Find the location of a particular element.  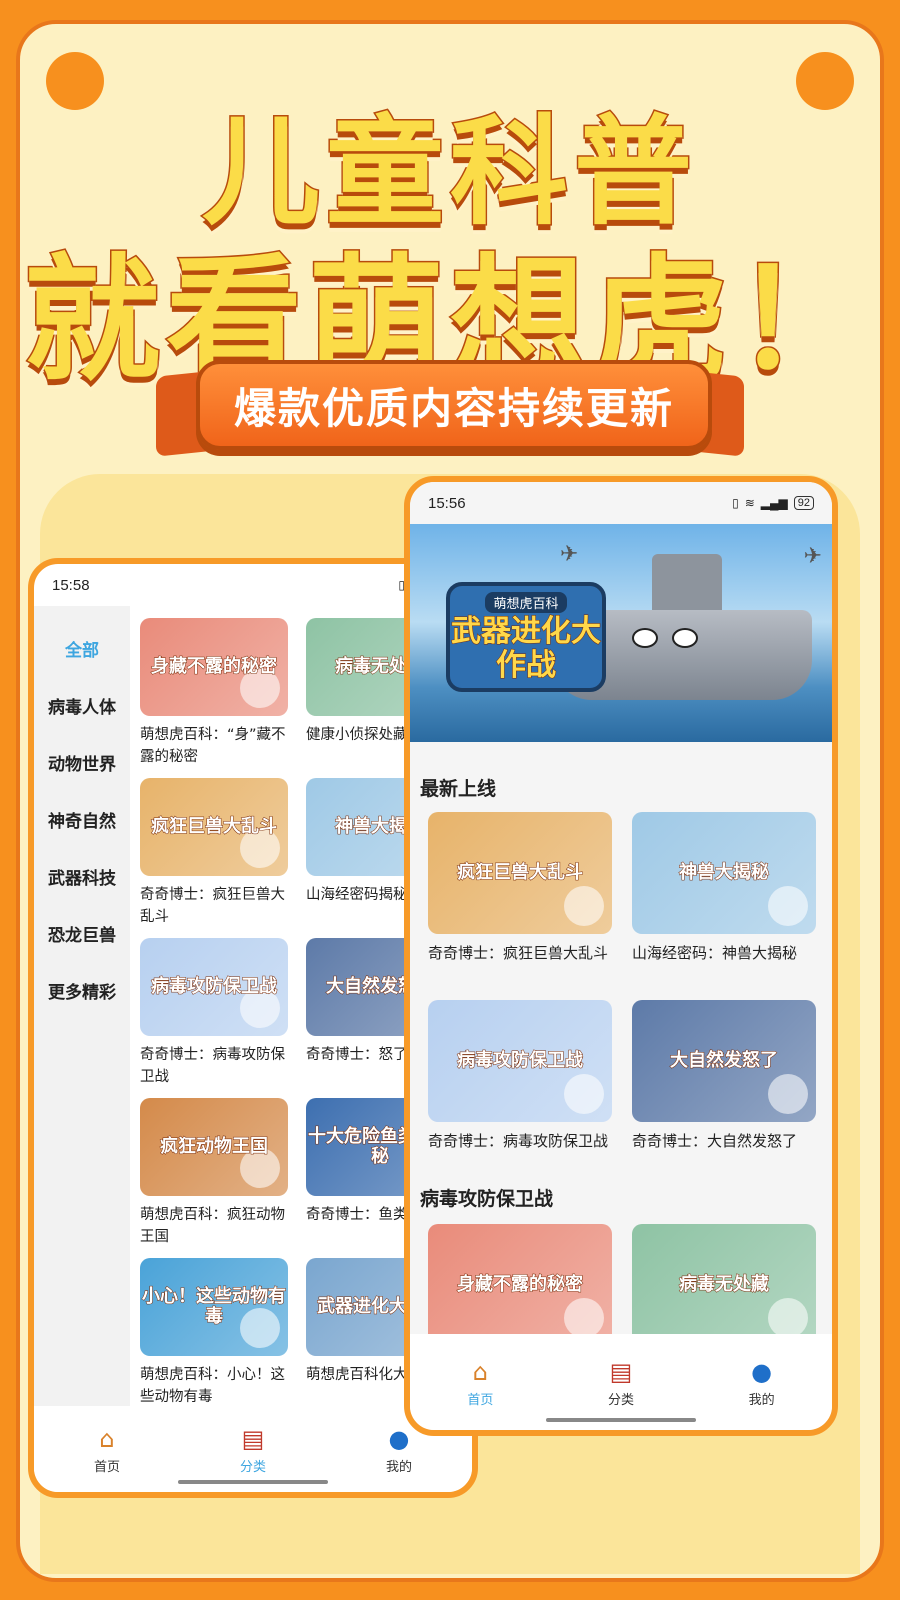

category-sidebar: 全部 病毒人体 动物世界 神奇自然 武器科技 恐龙巨兽 更多精彩 is located at coordinates (82, 1006).